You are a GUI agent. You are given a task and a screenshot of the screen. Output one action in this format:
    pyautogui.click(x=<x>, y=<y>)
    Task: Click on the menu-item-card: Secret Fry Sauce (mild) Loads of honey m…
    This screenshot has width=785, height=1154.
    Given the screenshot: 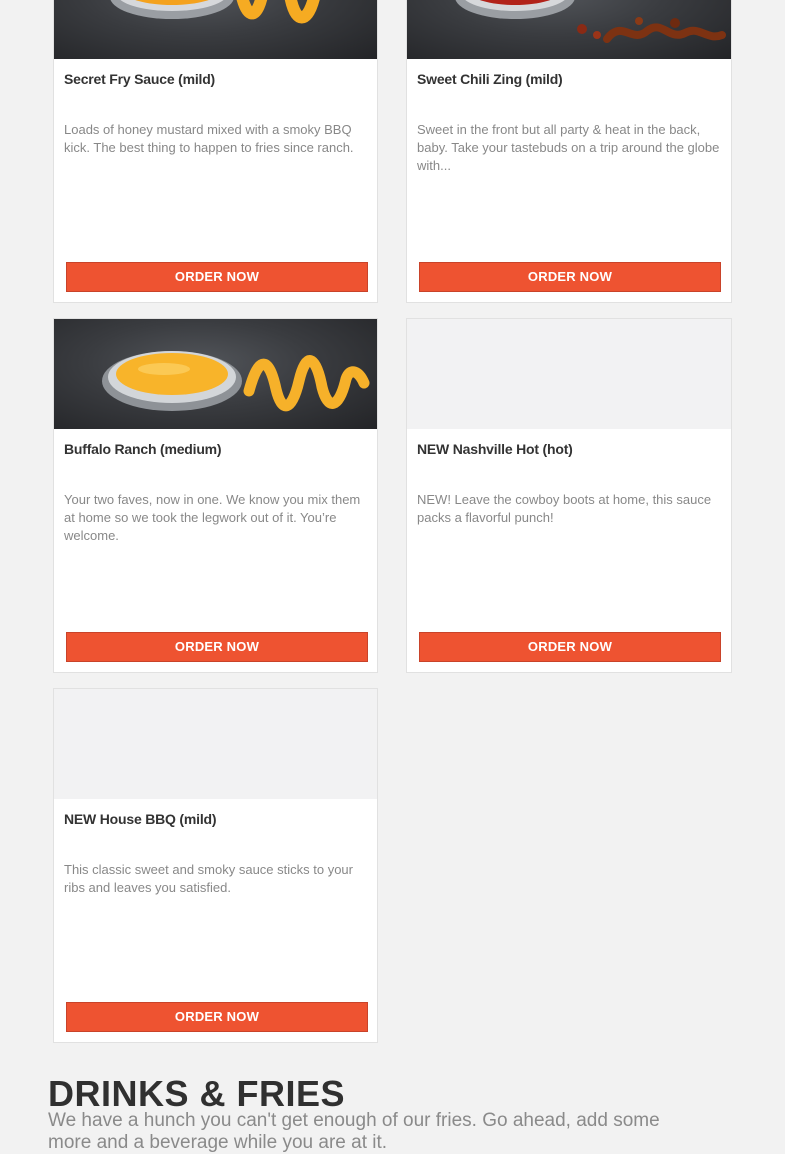 What is the action you would take?
    pyautogui.click(x=215, y=151)
    